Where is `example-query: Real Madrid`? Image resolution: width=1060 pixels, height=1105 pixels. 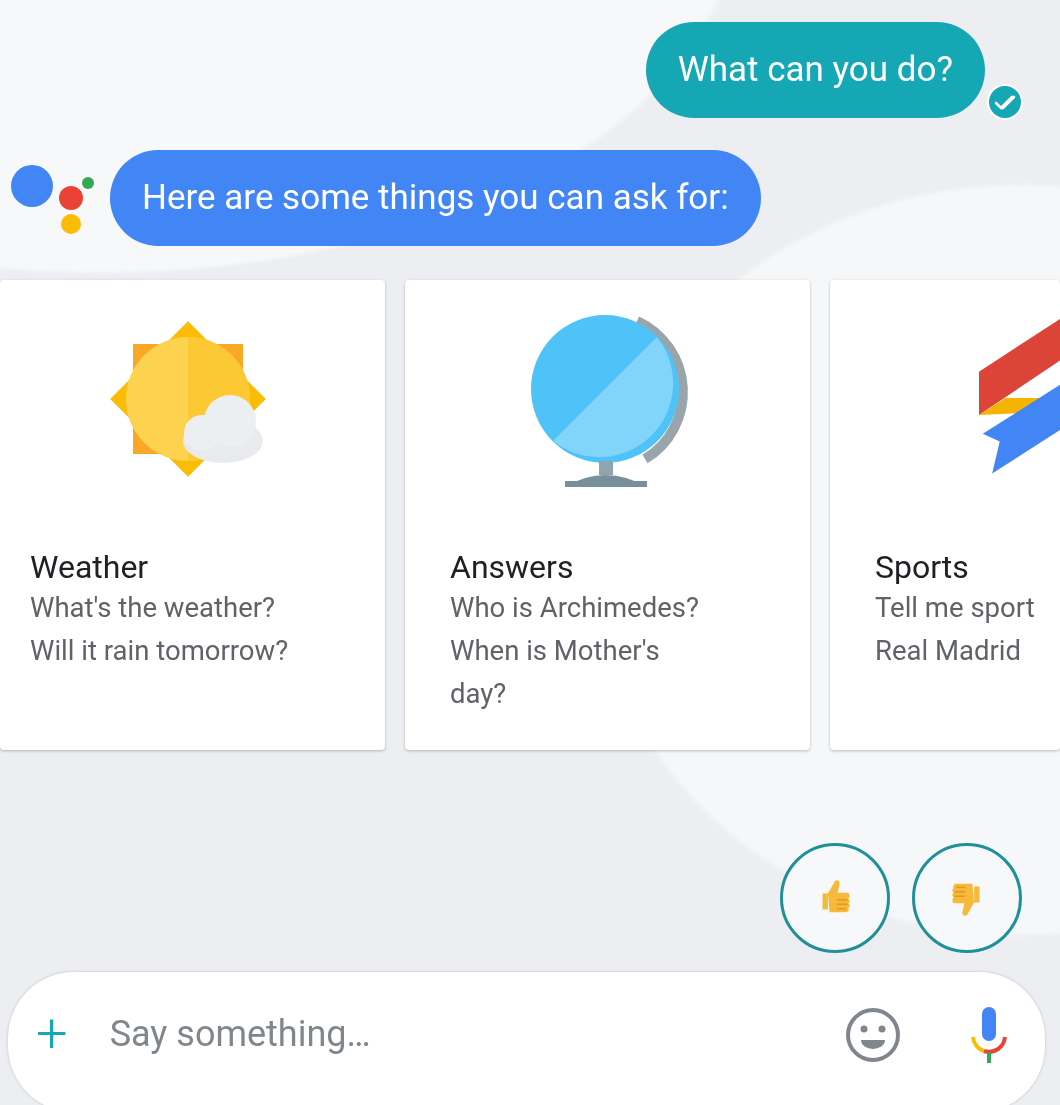 example-query: Real Madrid is located at coordinates (948, 651).